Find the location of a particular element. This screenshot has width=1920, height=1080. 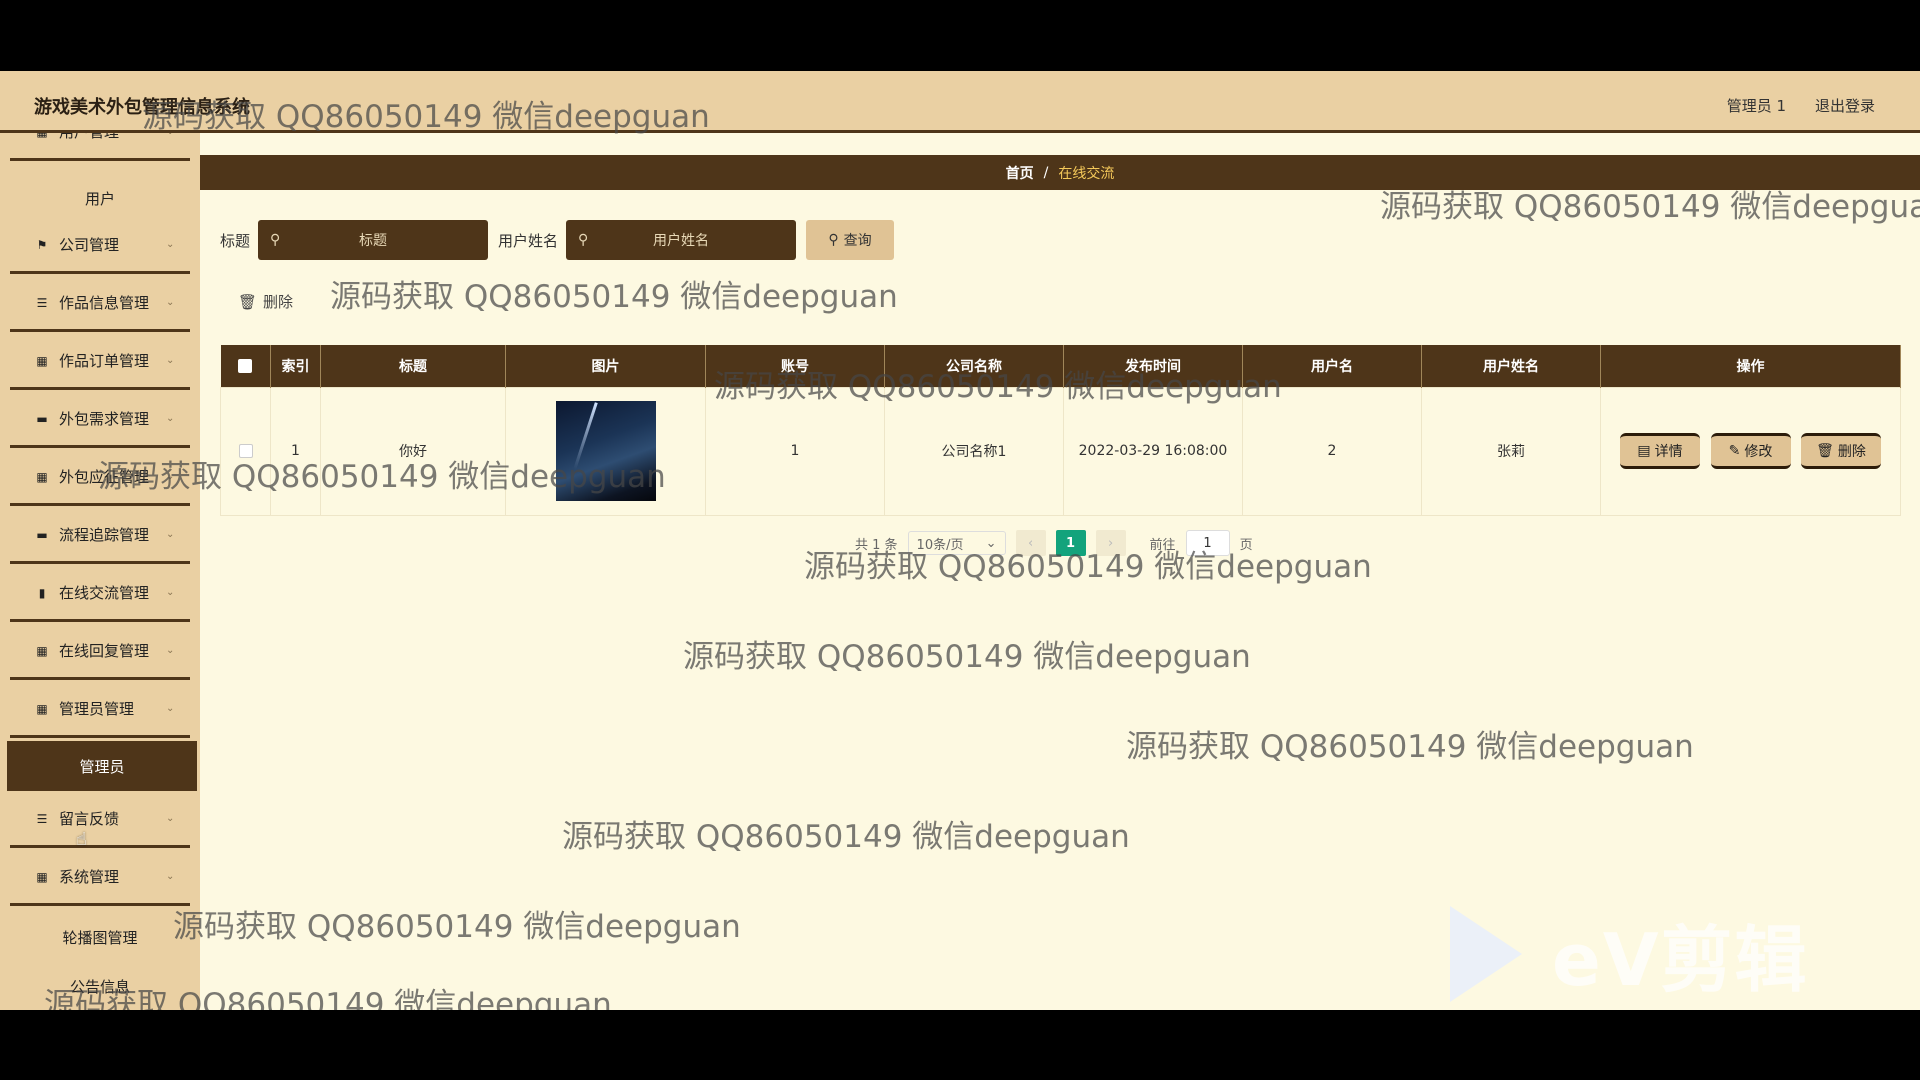

search-form: 标题 ⚲ 标题 用户姓名 ⚲ 用户姓名 ⚲ 查询 is located at coordinates (557, 240).